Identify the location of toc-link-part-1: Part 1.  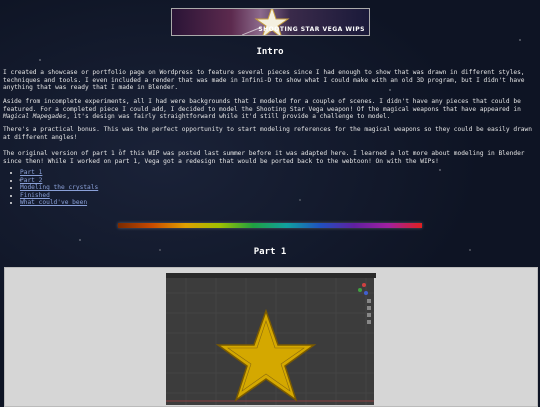
(31, 172).